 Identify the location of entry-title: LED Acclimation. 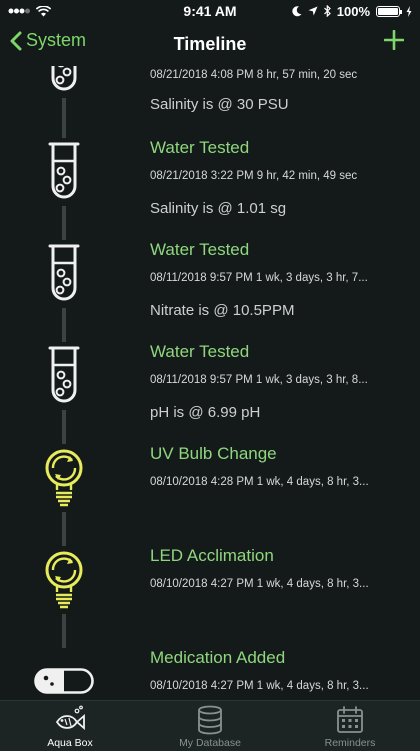
(212, 556).